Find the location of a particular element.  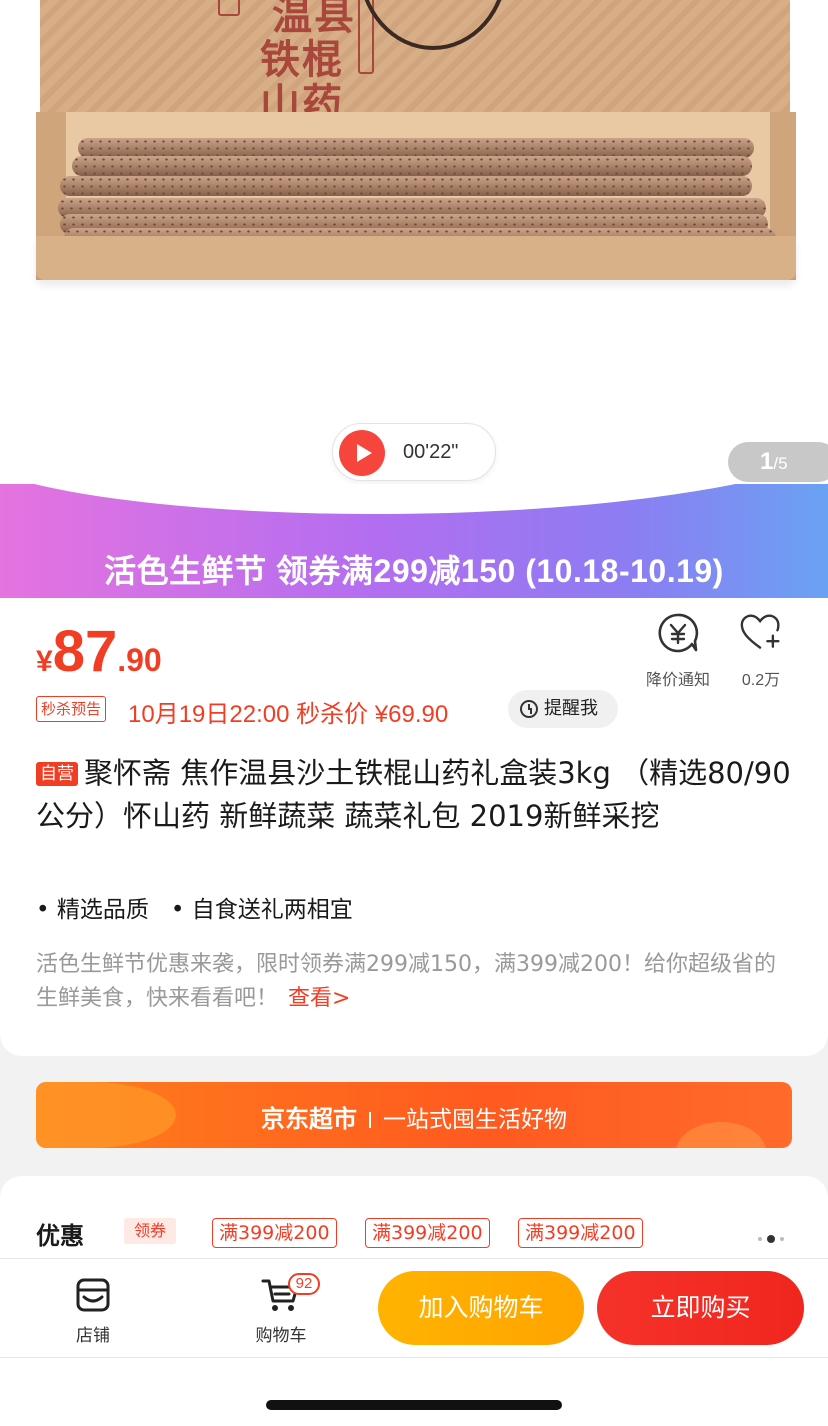

gift-box-front is located at coordinates (416, 258).